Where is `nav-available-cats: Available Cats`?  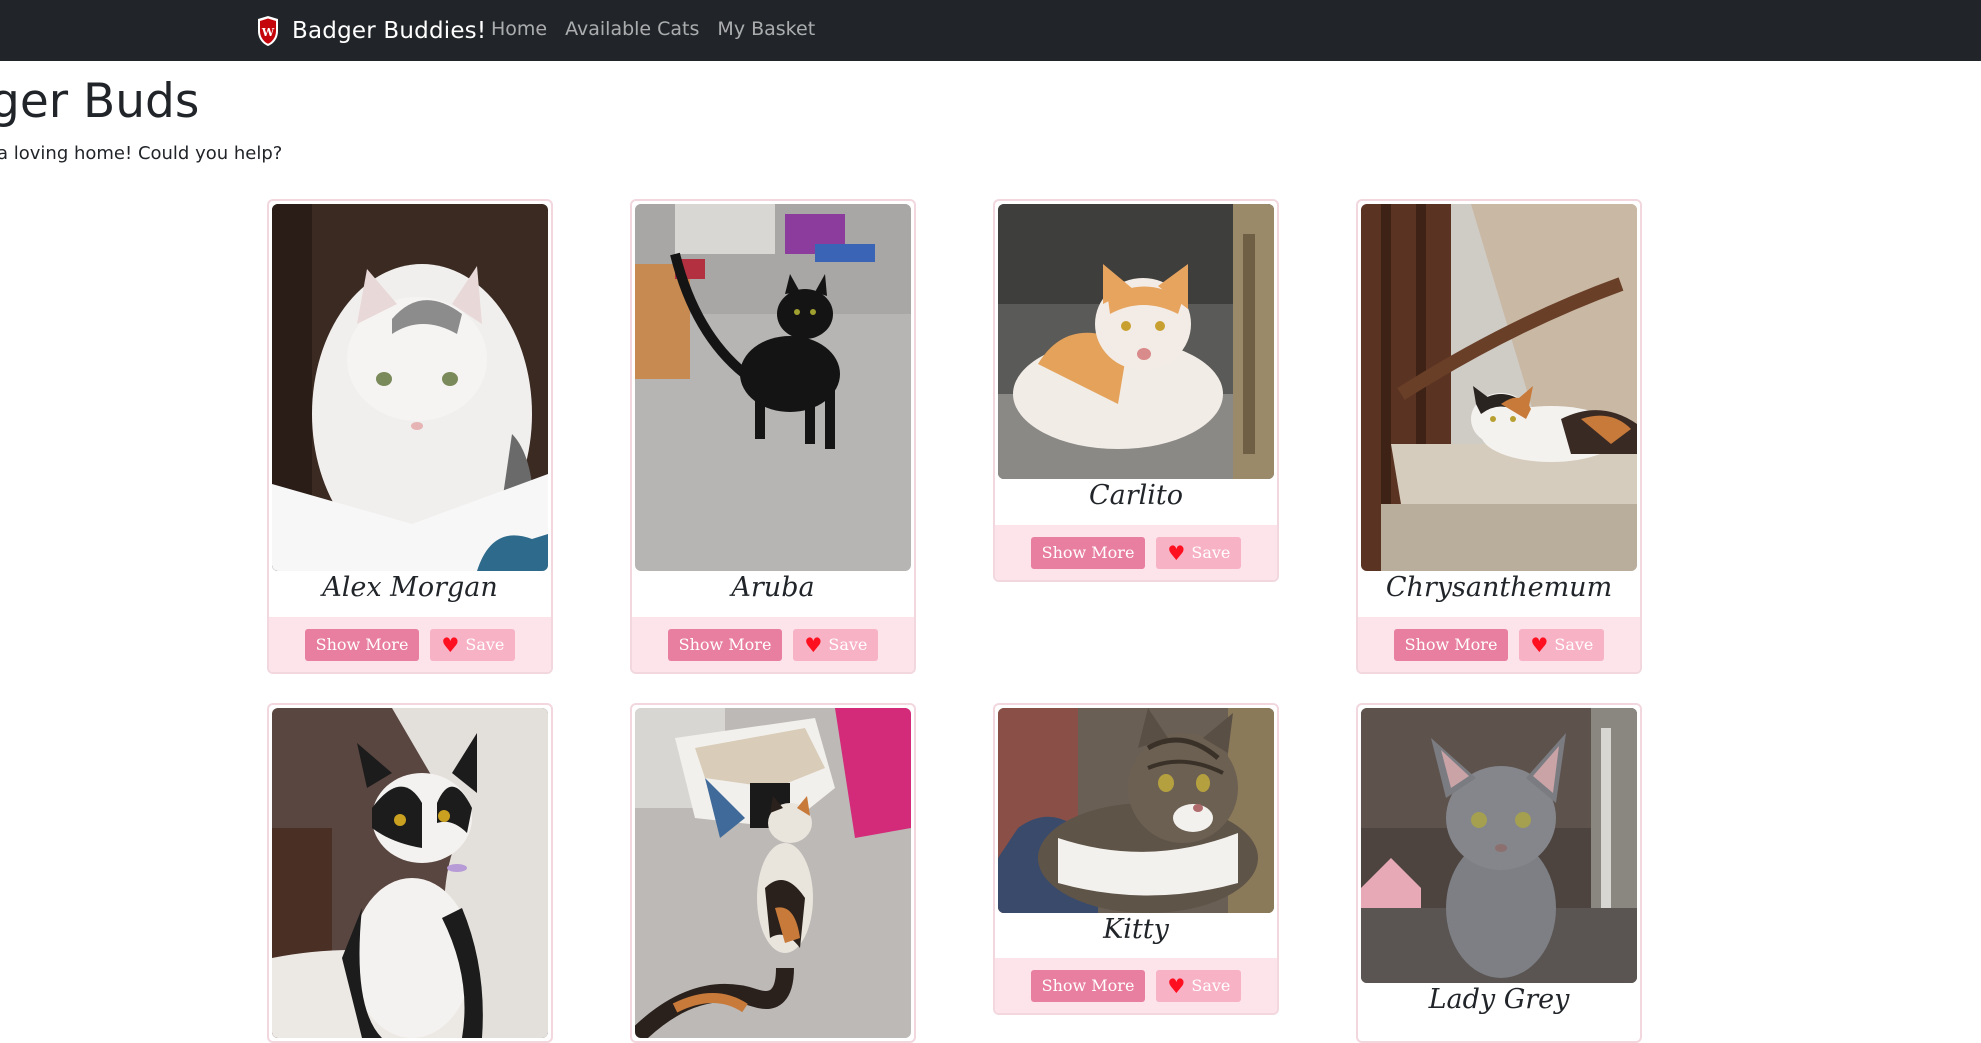
nav-available-cats: Available Cats is located at coordinates (632, 29).